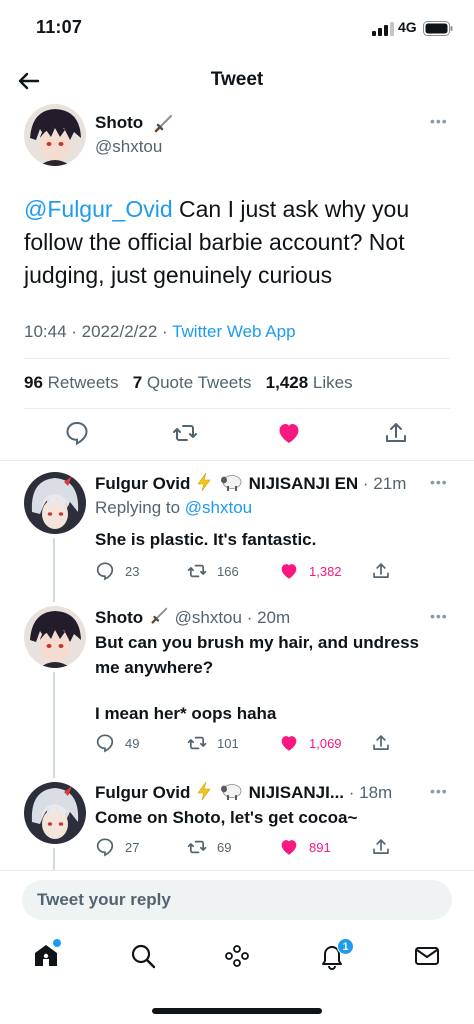  I want to click on reply-actions: 23 166 1,382, so click(245, 571).